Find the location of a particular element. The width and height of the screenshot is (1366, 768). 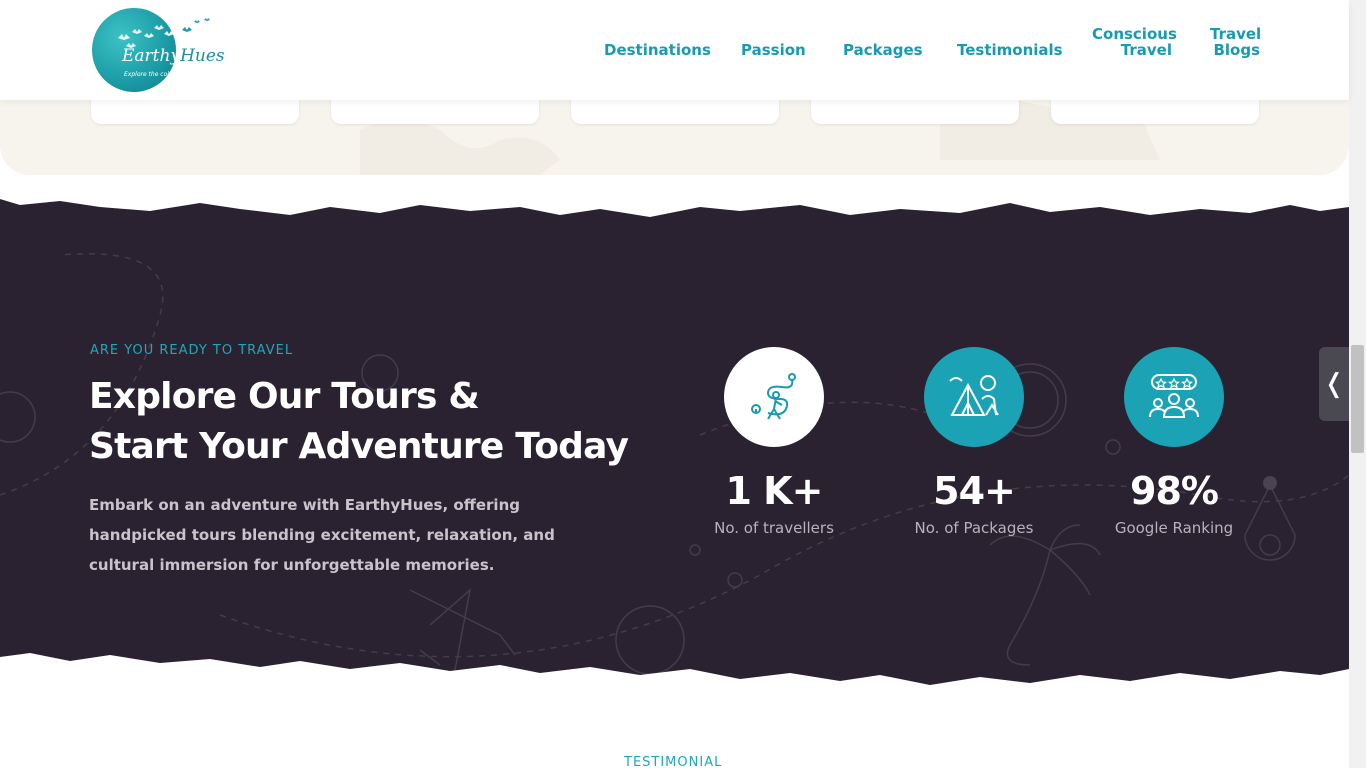

stat-label: No. of Packages is located at coordinates (974, 528).